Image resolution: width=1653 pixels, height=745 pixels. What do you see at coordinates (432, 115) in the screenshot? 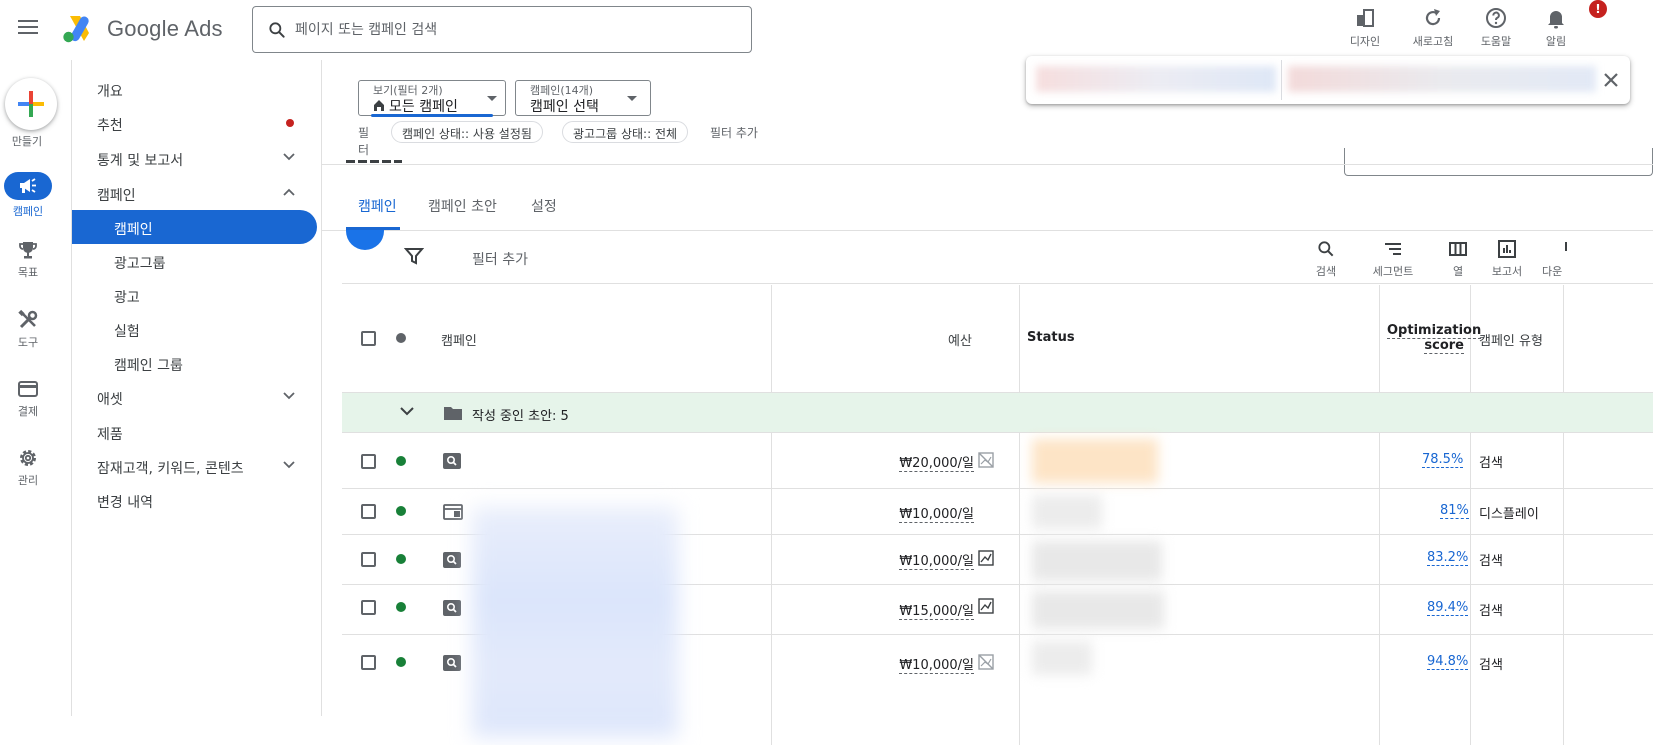
I see `view-selector-indicator` at bounding box center [432, 115].